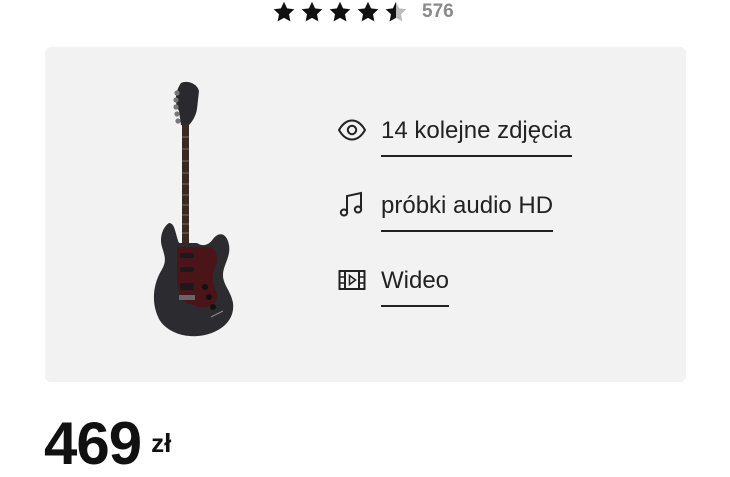 This screenshot has height=477, width=730. I want to click on price-value: 469, so click(93, 443).